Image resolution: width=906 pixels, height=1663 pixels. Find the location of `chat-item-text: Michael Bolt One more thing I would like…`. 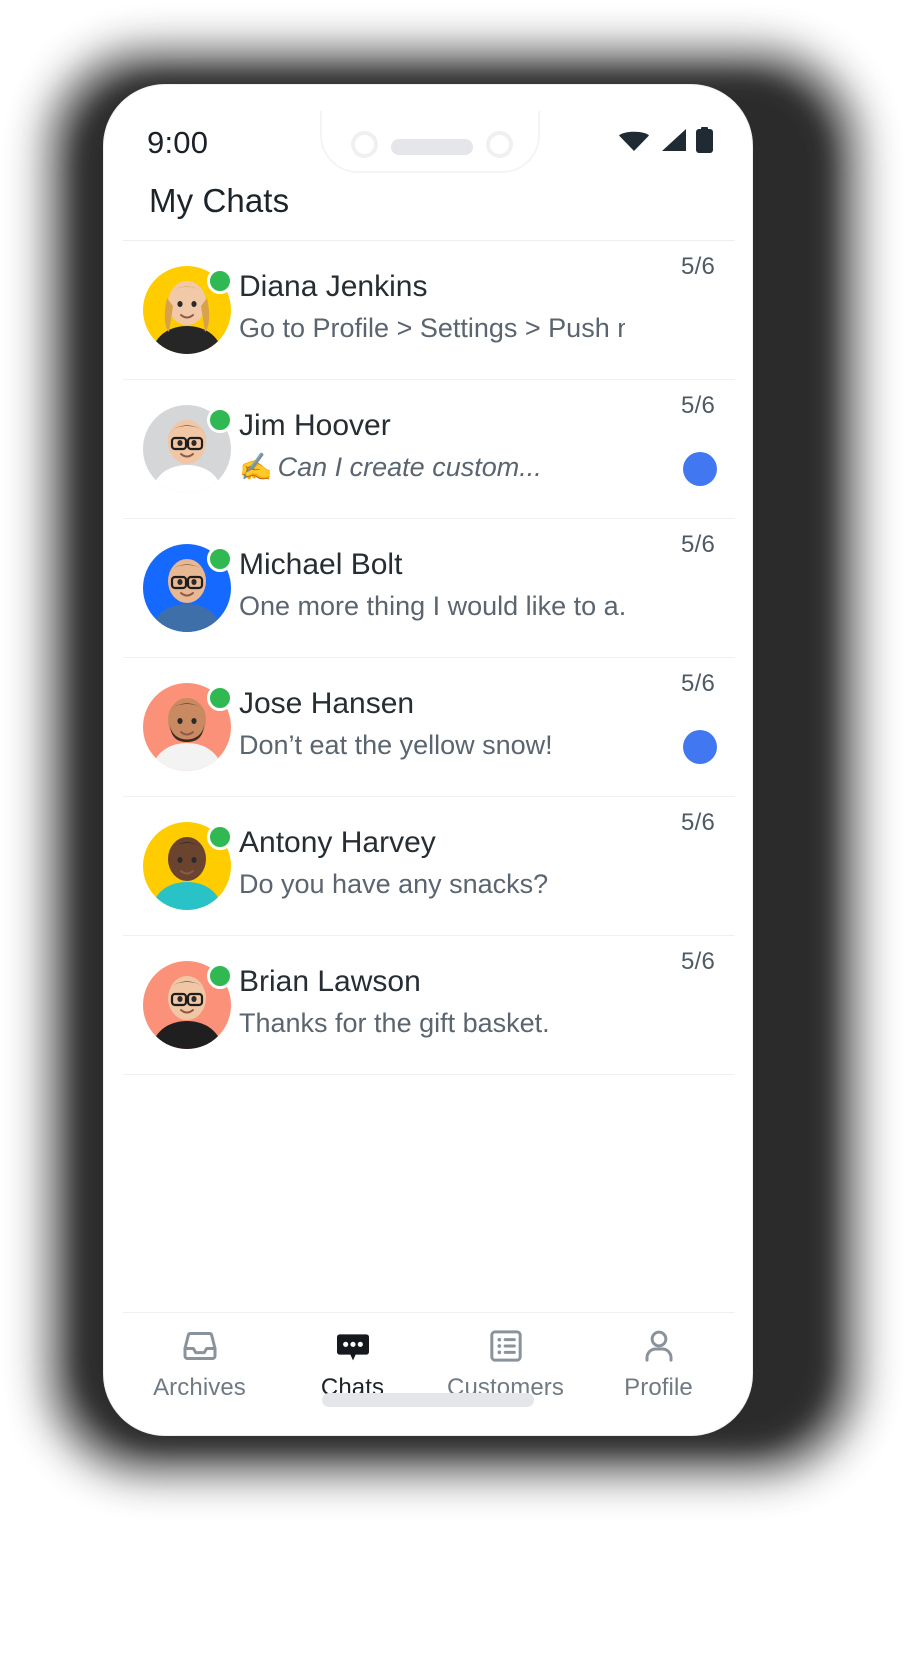

chat-item-text: Michael Bolt One more thing I would like… is located at coordinates (432, 586).